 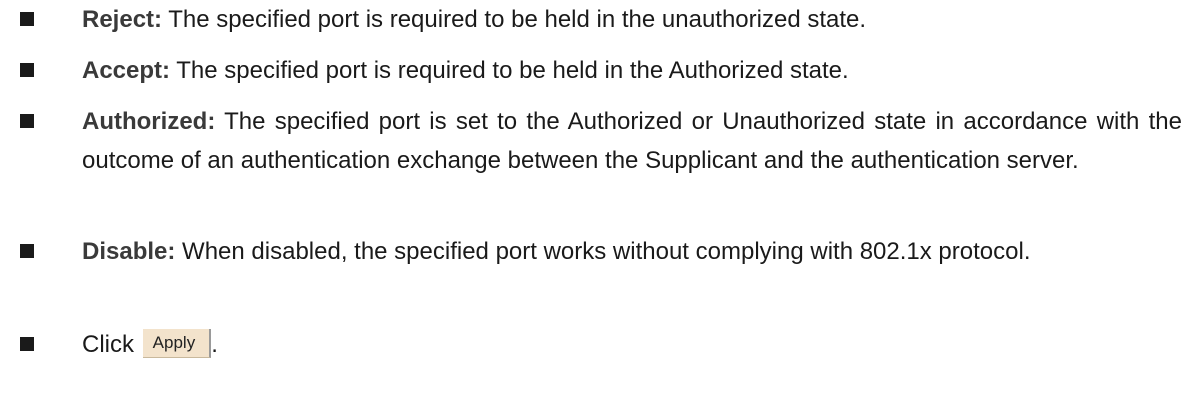 What do you see at coordinates (149, 121) in the screenshot?
I see `term-authorized: Authorized:` at bounding box center [149, 121].